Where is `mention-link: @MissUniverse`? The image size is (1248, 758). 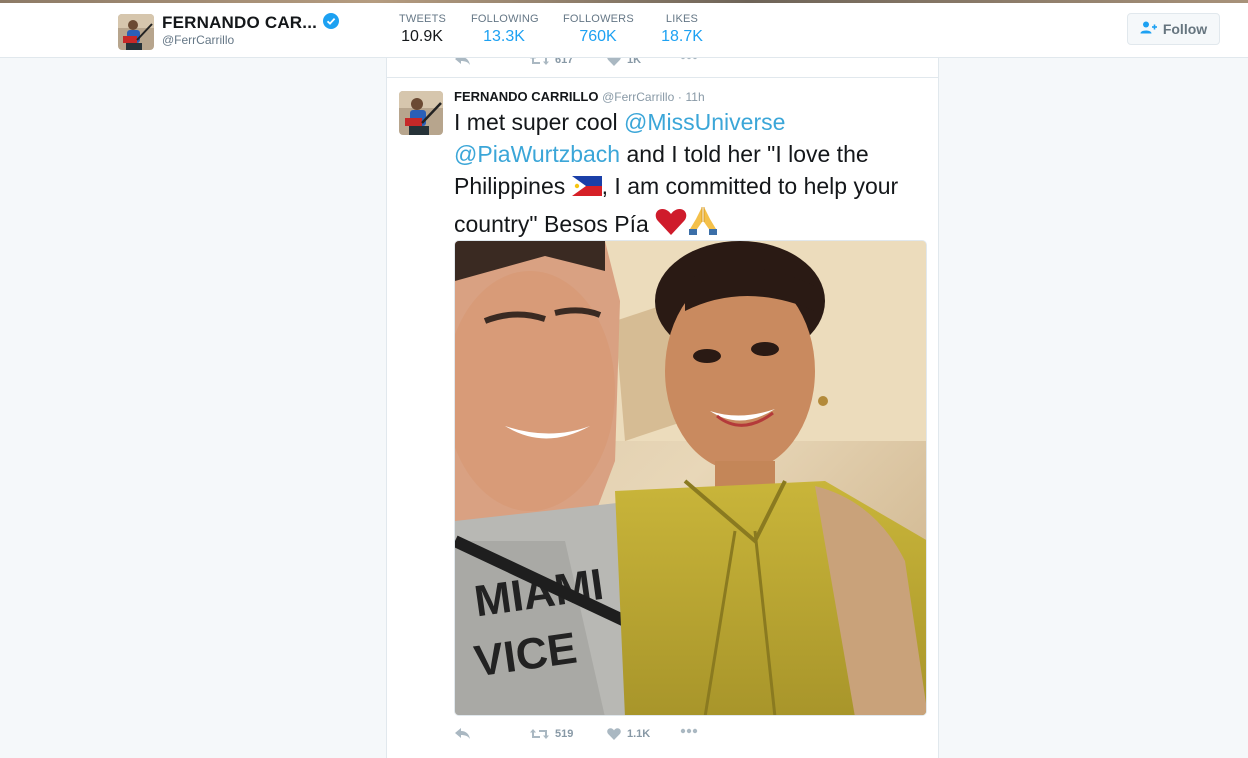
mention-link: @MissUniverse is located at coordinates (704, 122).